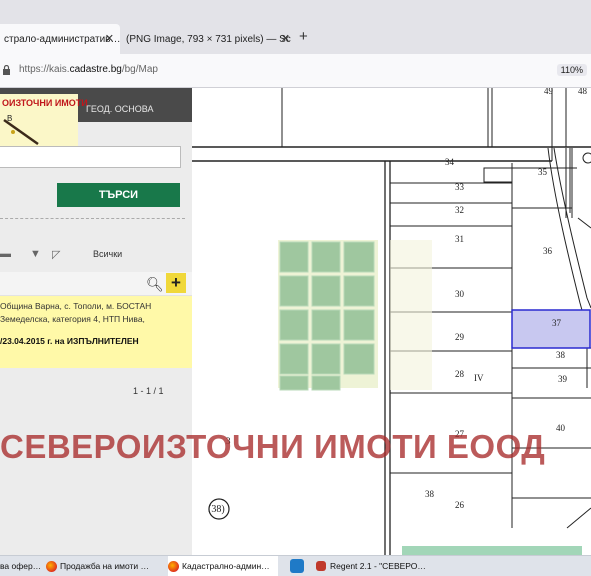 This screenshot has width=591, height=576. Describe the element at coordinates (118, 195) in the screenshot. I see `search-button: ТЪРСИ` at that location.